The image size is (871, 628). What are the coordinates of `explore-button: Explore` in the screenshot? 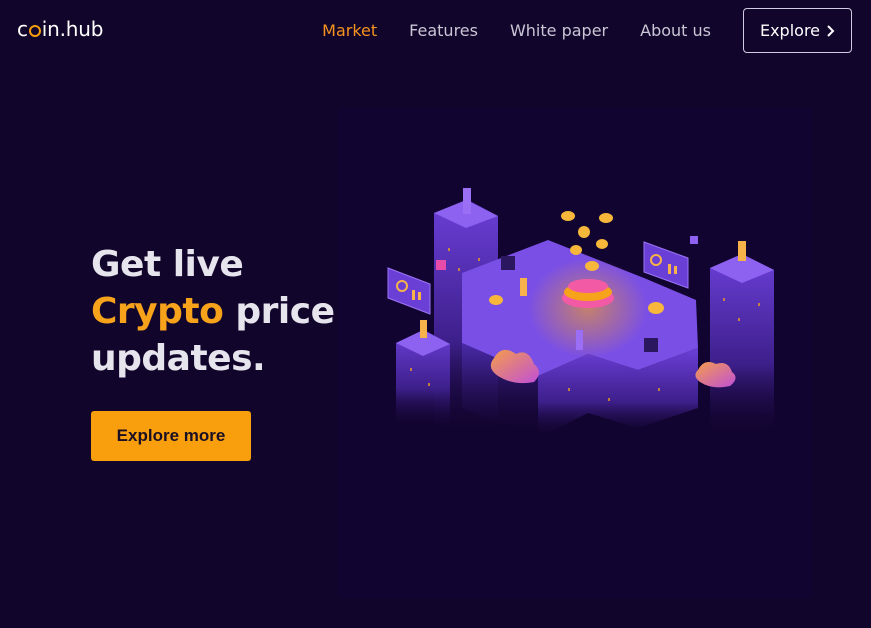 It's located at (797, 30).